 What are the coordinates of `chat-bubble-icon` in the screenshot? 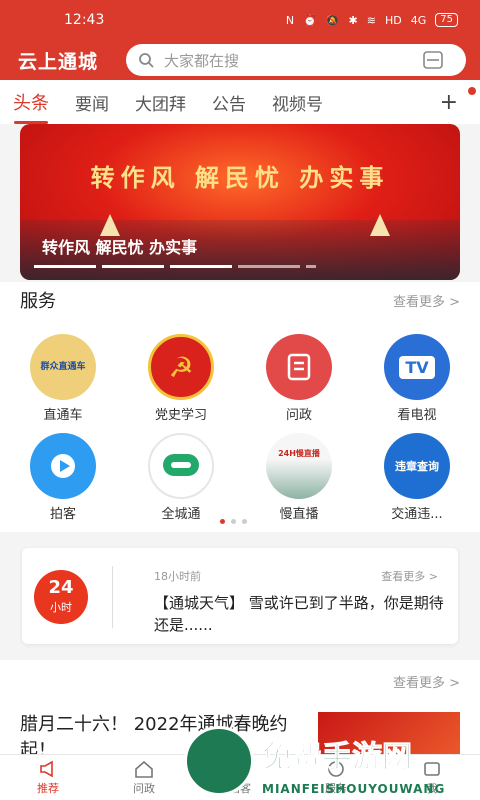 It's located at (181, 466).